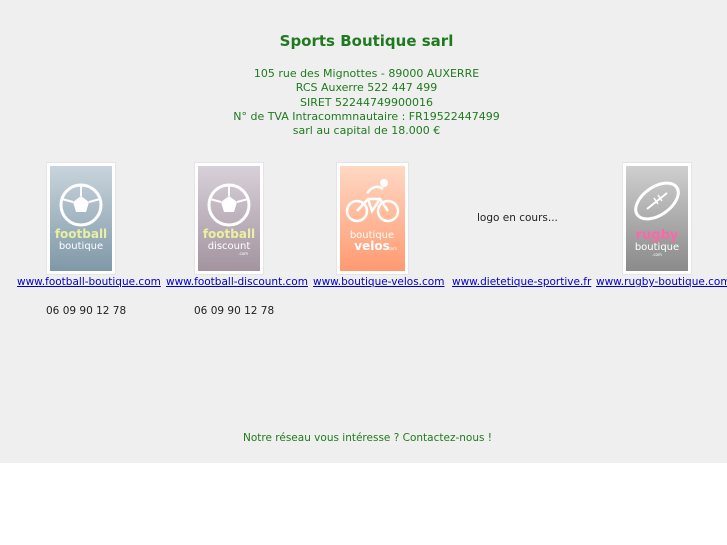 The image size is (727, 545). Describe the element at coordinates (234, 311) in the screenshot. I see `phone-football-discount: 06 09 90 12 78` at that location.